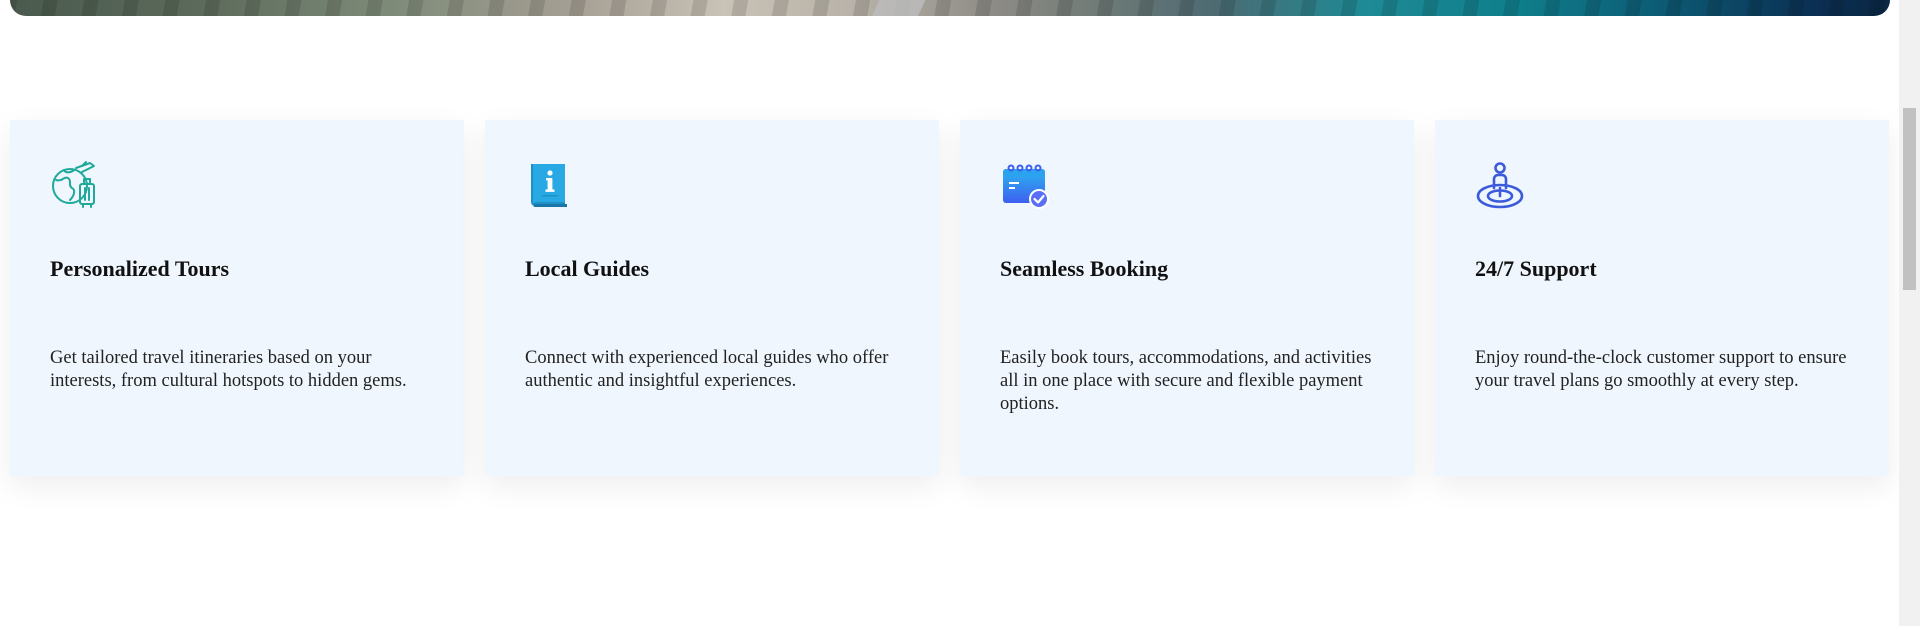  I want to click on calendar-check-icon, so click(1025, 185).